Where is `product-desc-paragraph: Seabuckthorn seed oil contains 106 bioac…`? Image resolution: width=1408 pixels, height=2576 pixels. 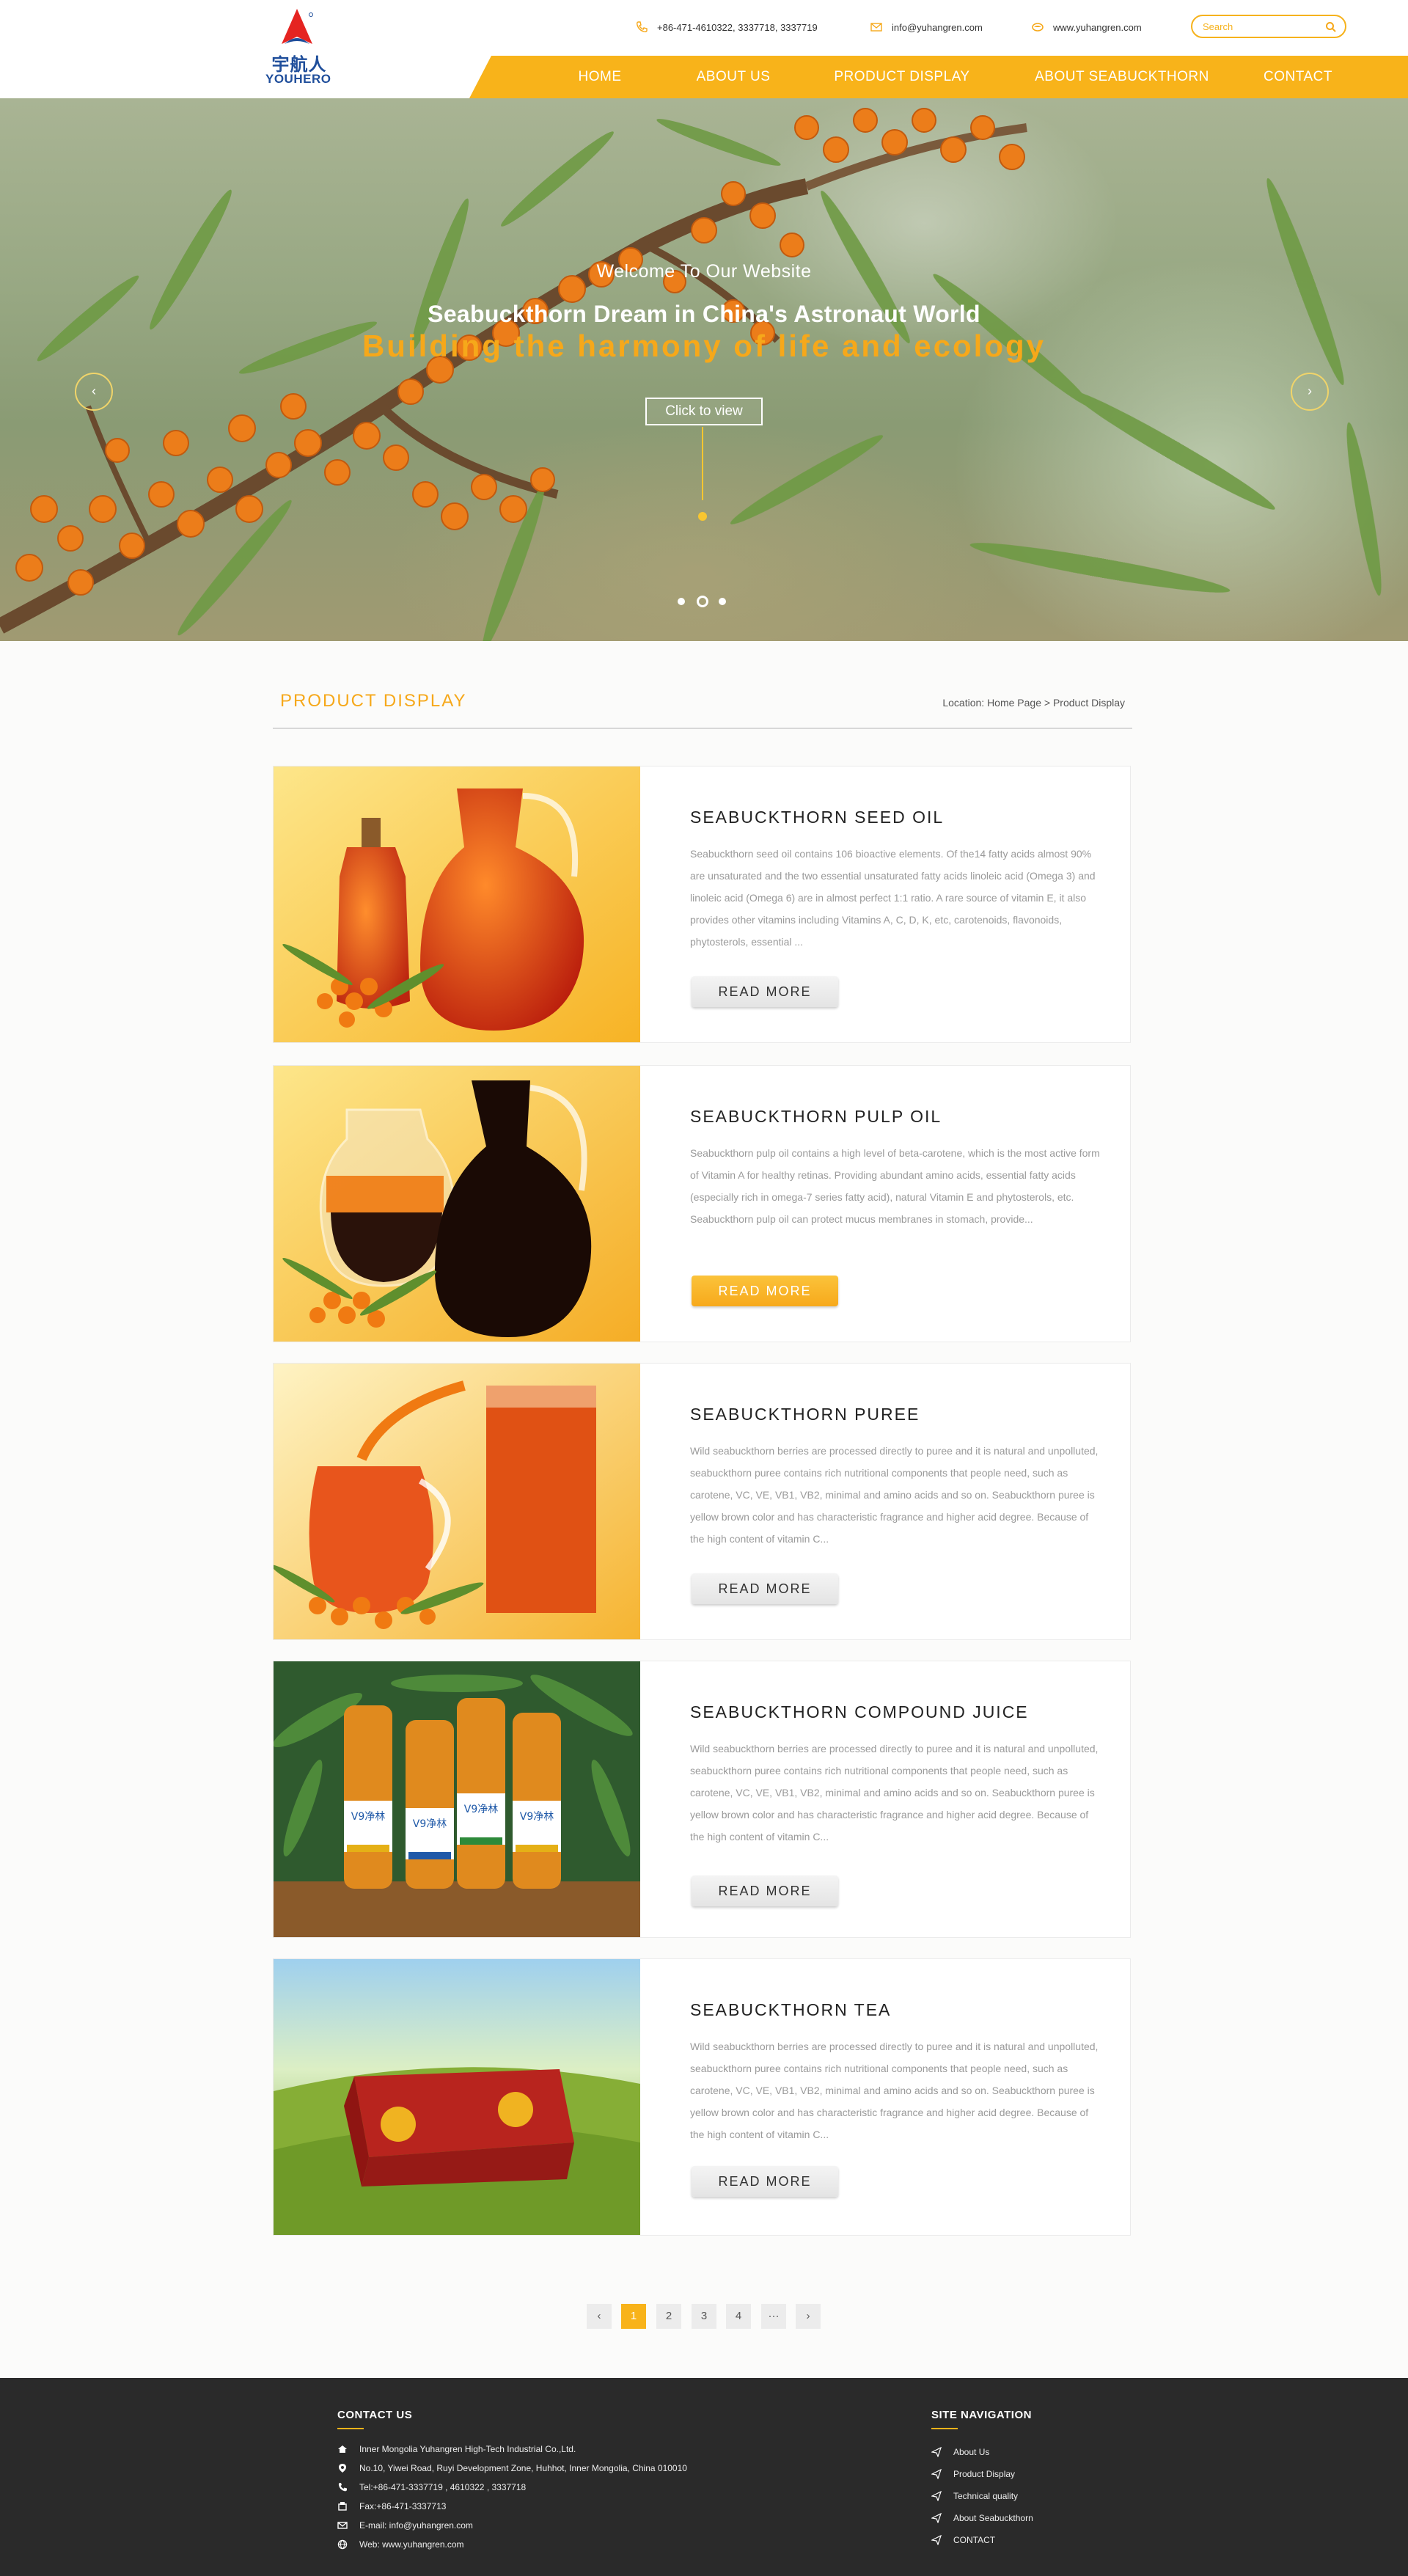
product-desc-paragraph: Seabuckthorn seed oil contains 106 bioac… is located at coordinates (893, 898).